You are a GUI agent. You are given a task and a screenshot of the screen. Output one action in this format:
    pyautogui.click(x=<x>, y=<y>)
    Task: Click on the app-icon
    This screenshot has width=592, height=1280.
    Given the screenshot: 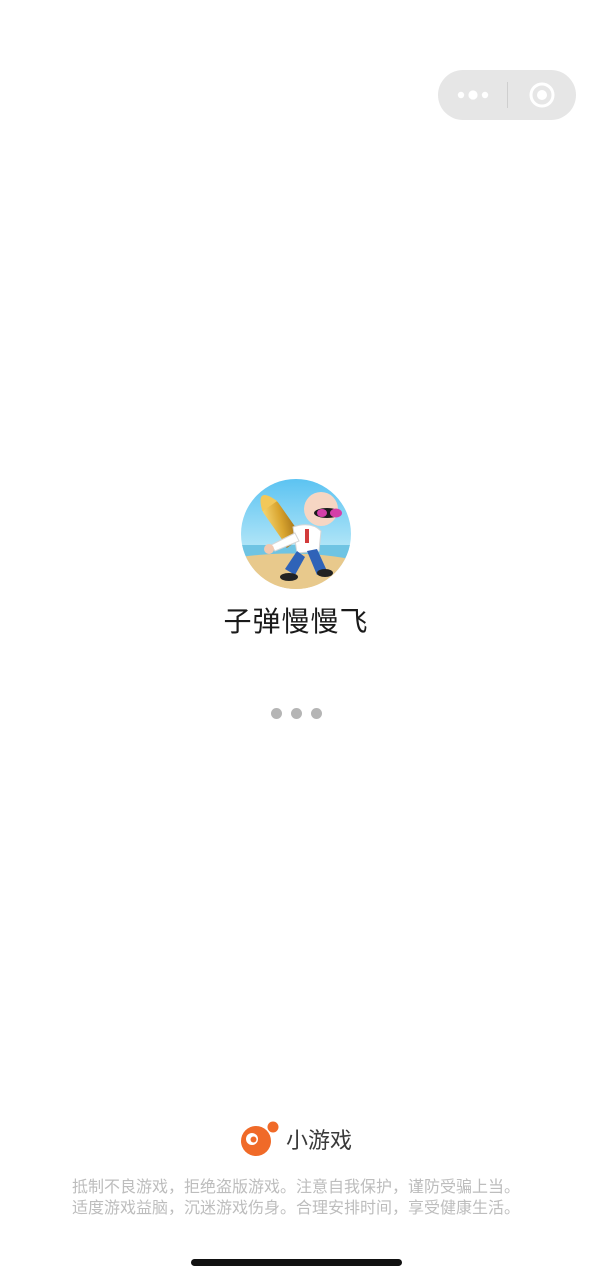 What is the action you would take?
    pyautogui.click(x=296, y=534)
    